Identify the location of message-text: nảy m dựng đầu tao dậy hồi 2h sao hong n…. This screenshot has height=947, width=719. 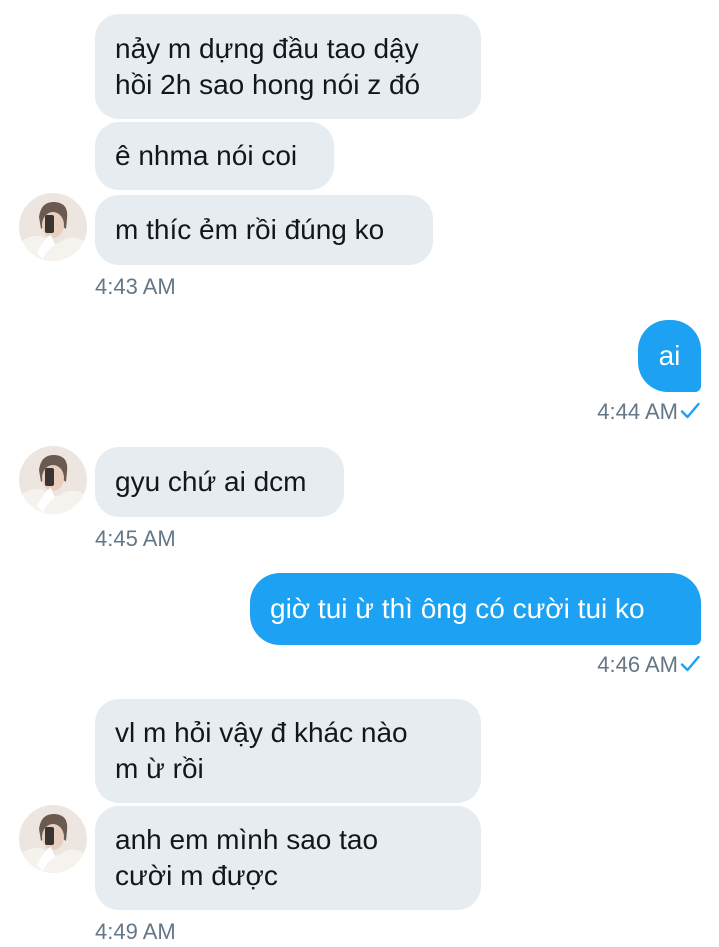
(268, 66).